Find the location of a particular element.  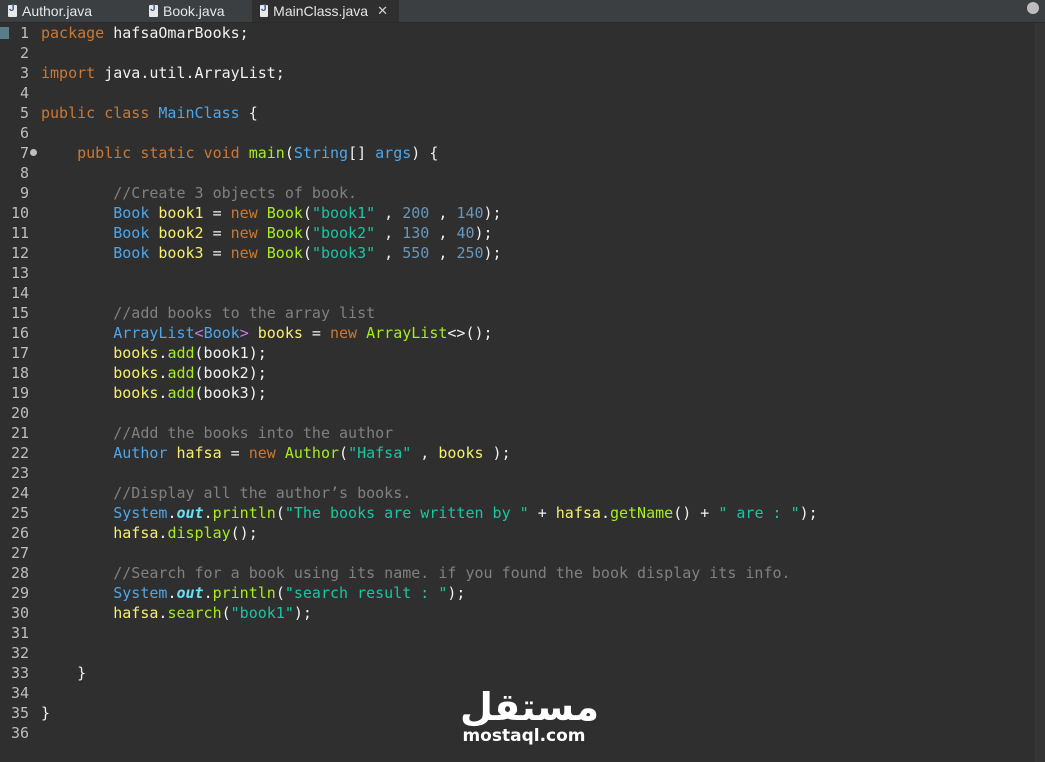

tab-label: MainClass.java is located at coordinates (321, 11).